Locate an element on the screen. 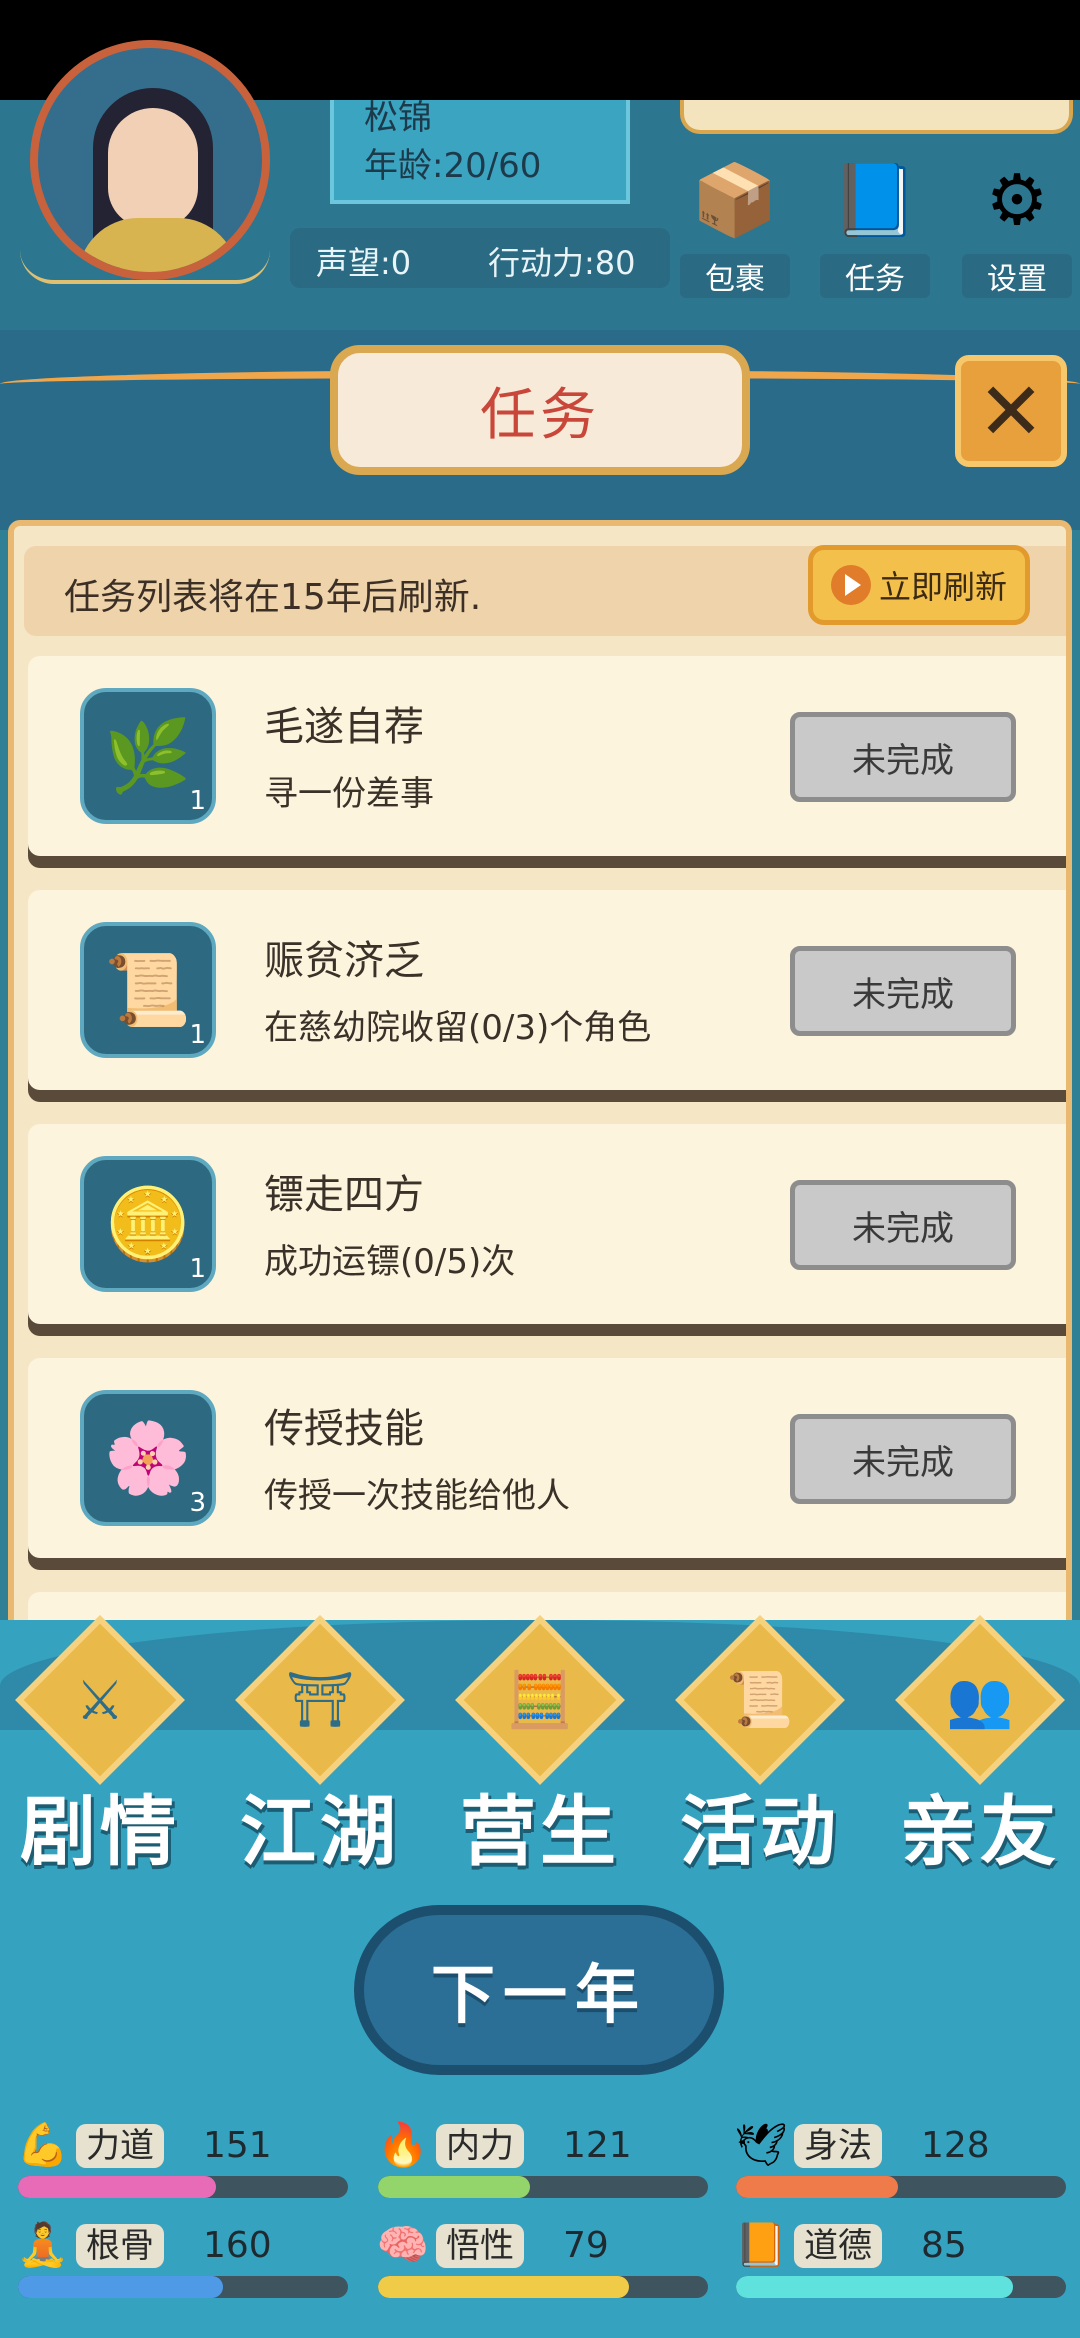 The height and width of the screenshot is (2338, 1080). gold-ingot-icon: 🪙 1 is located at coordinates (148, 1224).